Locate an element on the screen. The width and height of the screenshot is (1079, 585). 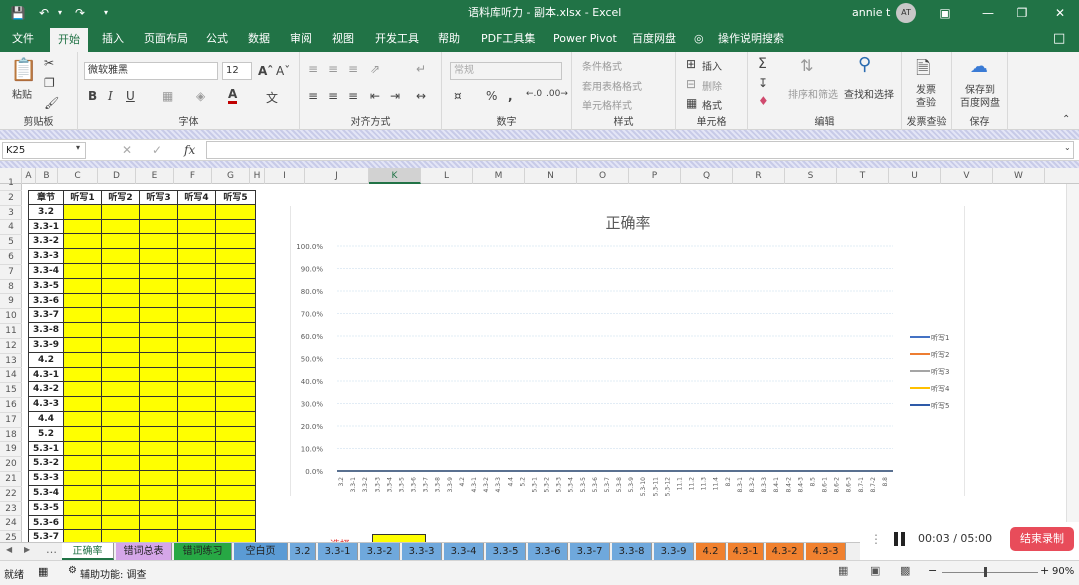
chapter-cell: 4.4 is located at coordinates (46, 419).